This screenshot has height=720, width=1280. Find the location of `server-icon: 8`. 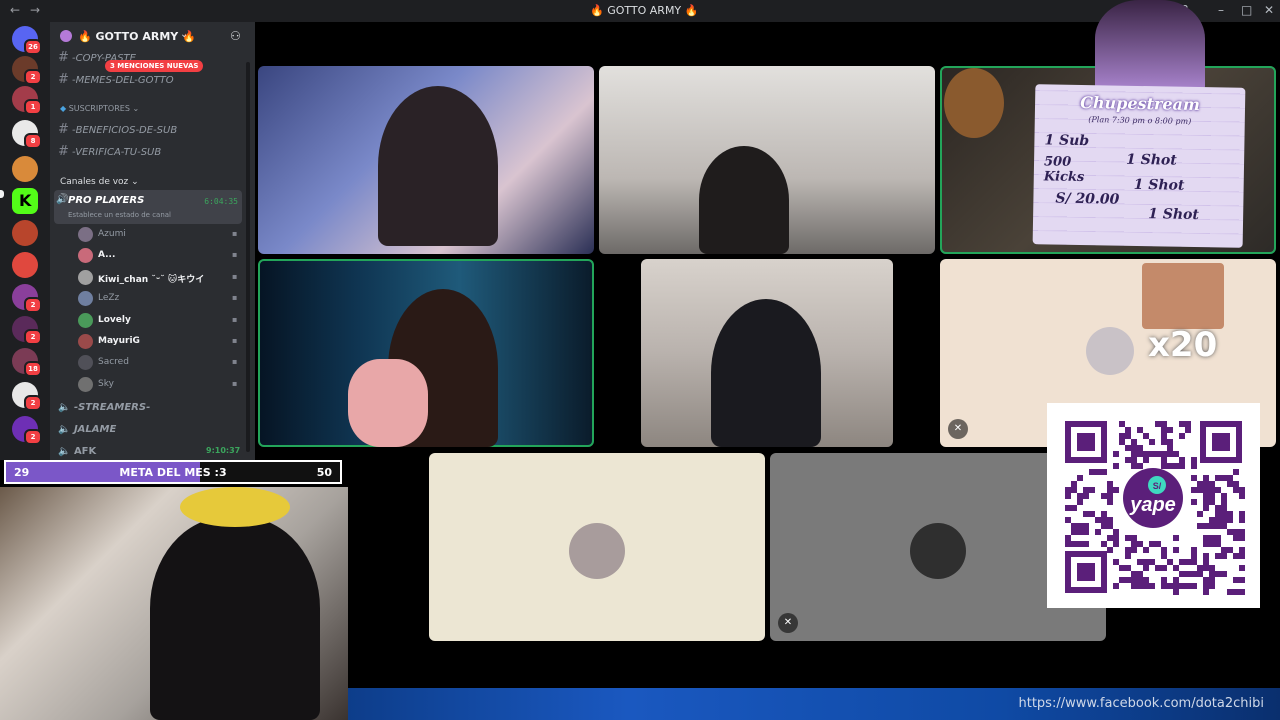

server-icon: 8 is located at coordinates (27, 134).